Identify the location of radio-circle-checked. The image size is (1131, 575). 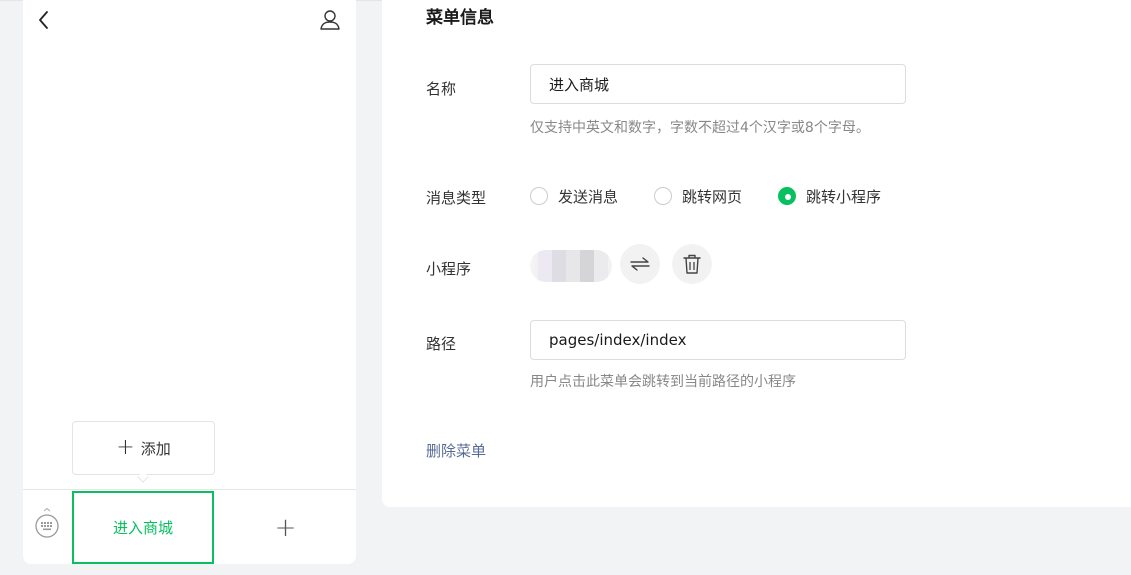
(787, 196).